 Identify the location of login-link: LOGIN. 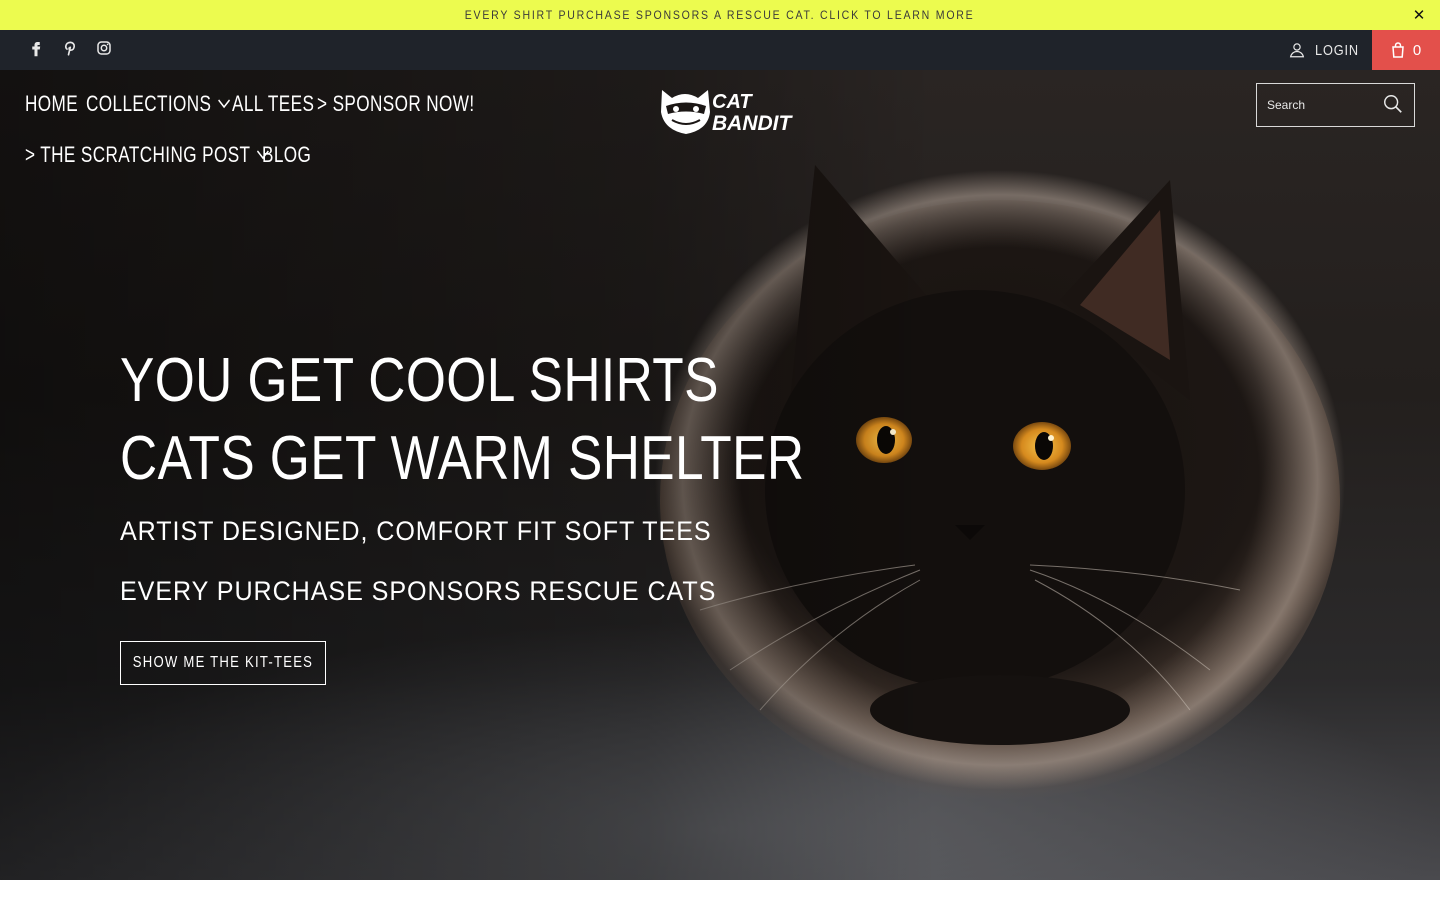
(1327, 50).